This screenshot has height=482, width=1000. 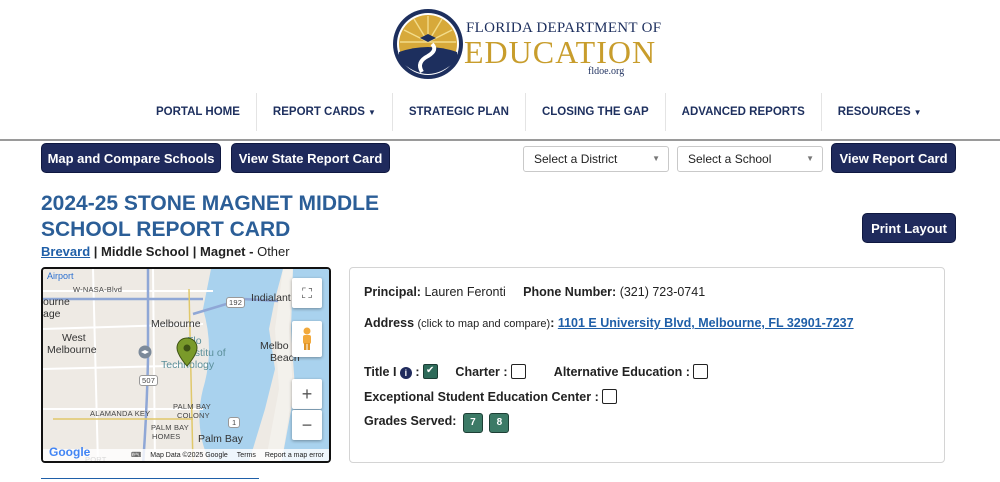 I want to click on print-layout-button: Print Layout, so click(x=909, y=228).